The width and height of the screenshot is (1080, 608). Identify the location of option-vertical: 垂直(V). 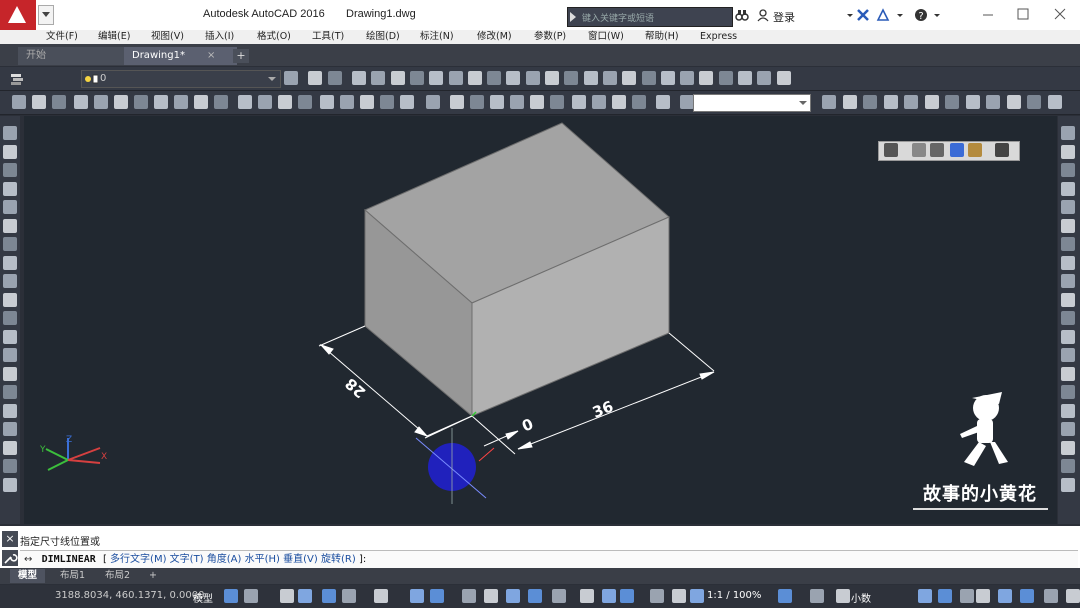
(300, 559).